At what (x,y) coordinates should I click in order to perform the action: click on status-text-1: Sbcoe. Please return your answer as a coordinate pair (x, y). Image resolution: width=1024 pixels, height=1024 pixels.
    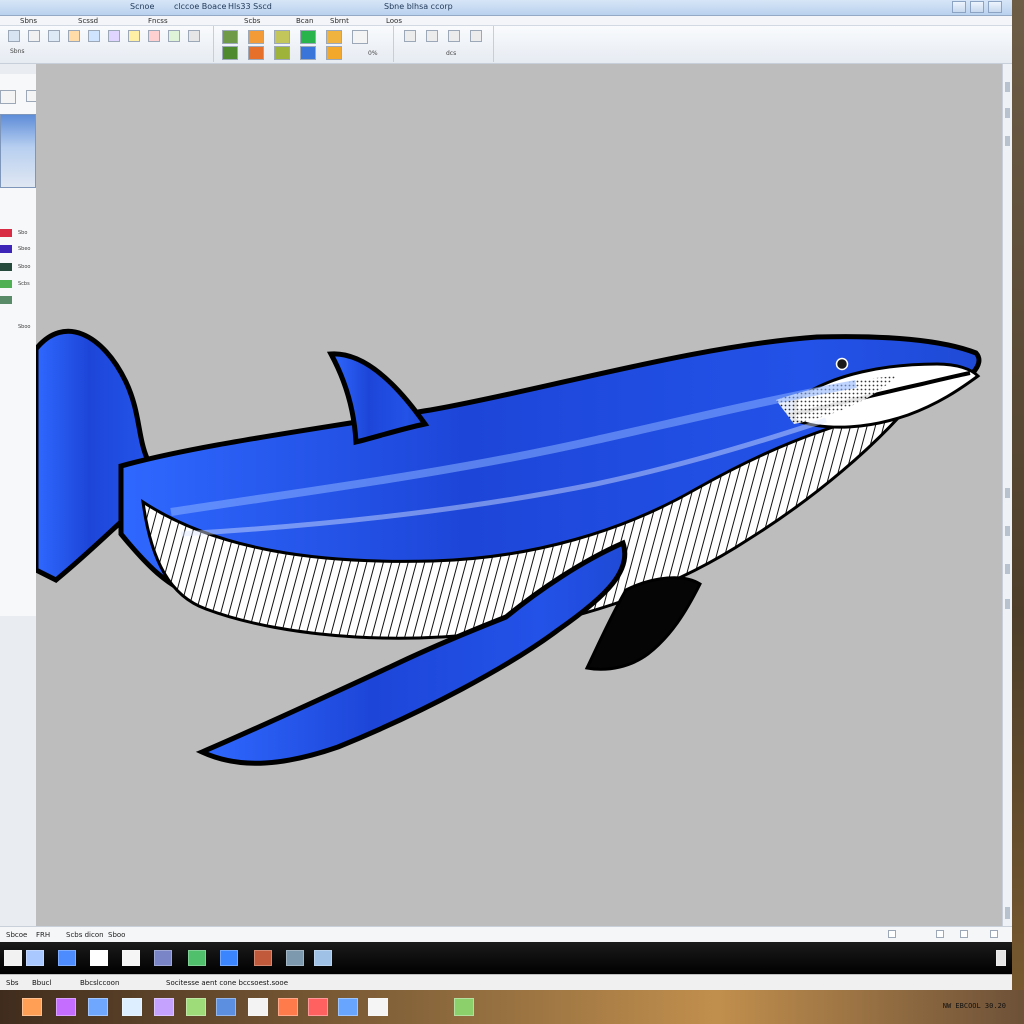
    Looking at the image, I should click on (17, 935).